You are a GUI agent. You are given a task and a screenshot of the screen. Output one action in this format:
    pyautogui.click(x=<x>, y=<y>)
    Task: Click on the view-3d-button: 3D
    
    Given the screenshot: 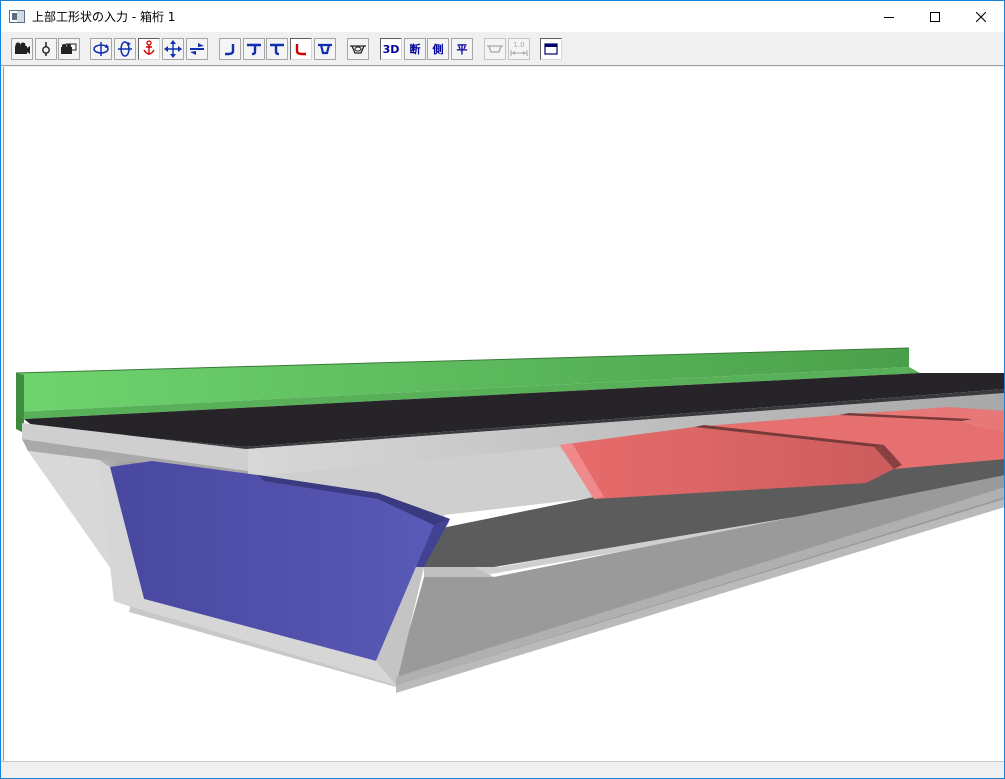 What is the action you would take?
    pyautogui.click(x=391, y=49)
    